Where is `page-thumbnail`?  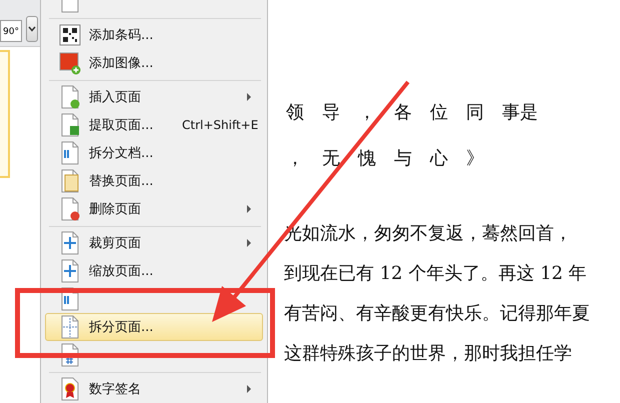
page-thumbnail is located at coordinates (5, 114).